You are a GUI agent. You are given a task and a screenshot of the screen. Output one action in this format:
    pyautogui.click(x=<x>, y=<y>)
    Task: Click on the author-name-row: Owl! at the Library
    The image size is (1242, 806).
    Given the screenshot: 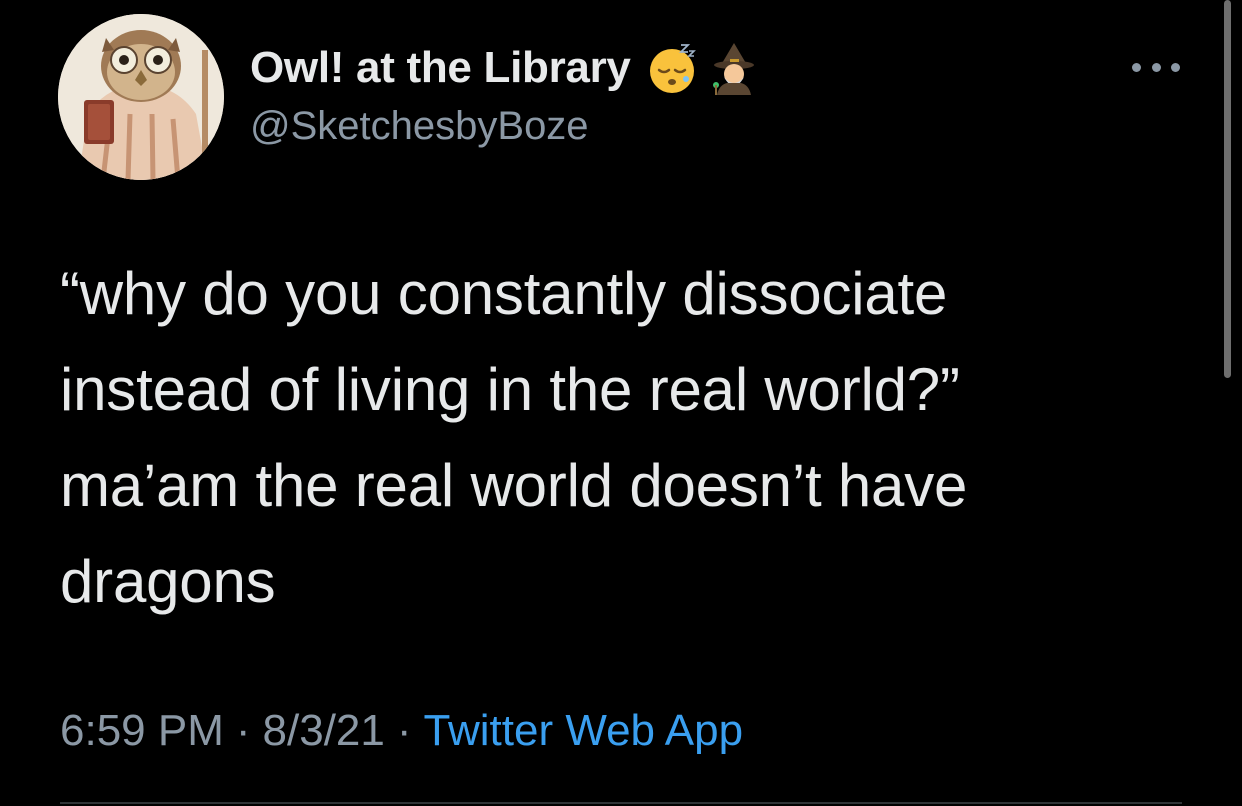 What is the action you would take?
    pyautogui.click(x=505, y=68)
    